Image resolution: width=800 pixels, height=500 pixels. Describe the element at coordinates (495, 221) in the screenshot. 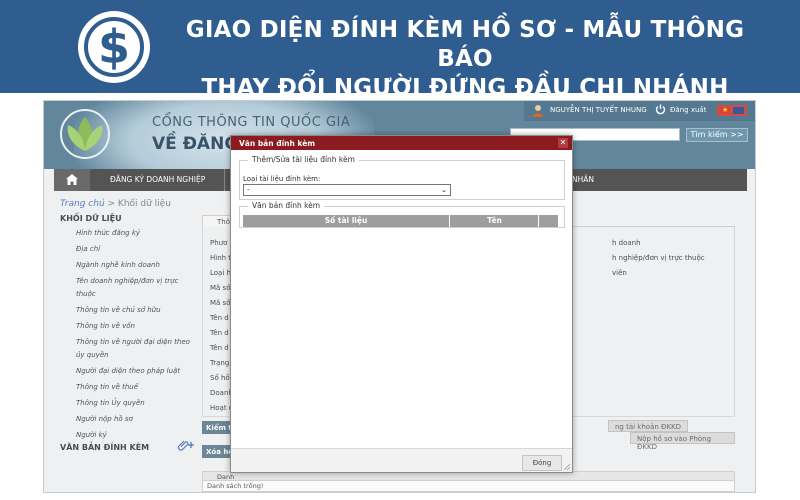

I see `column-name: Tên` at that location.